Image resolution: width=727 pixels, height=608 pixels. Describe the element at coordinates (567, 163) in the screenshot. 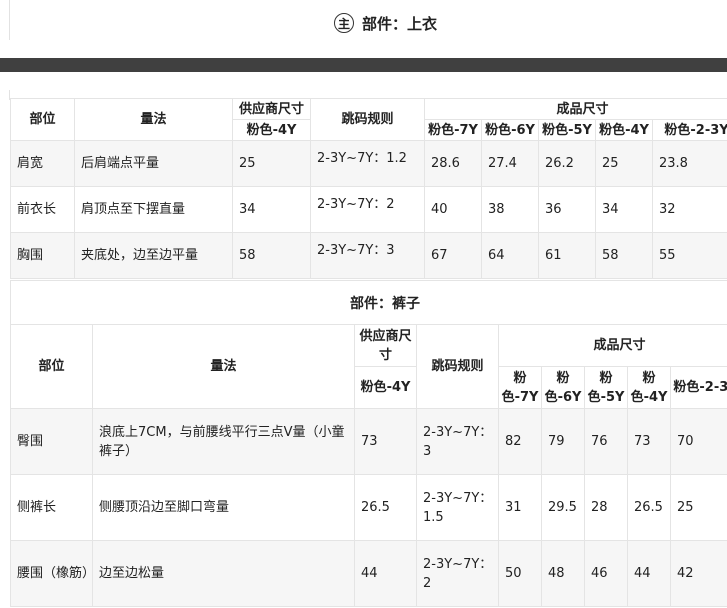

I see `cell-value: 26.2` at that location.